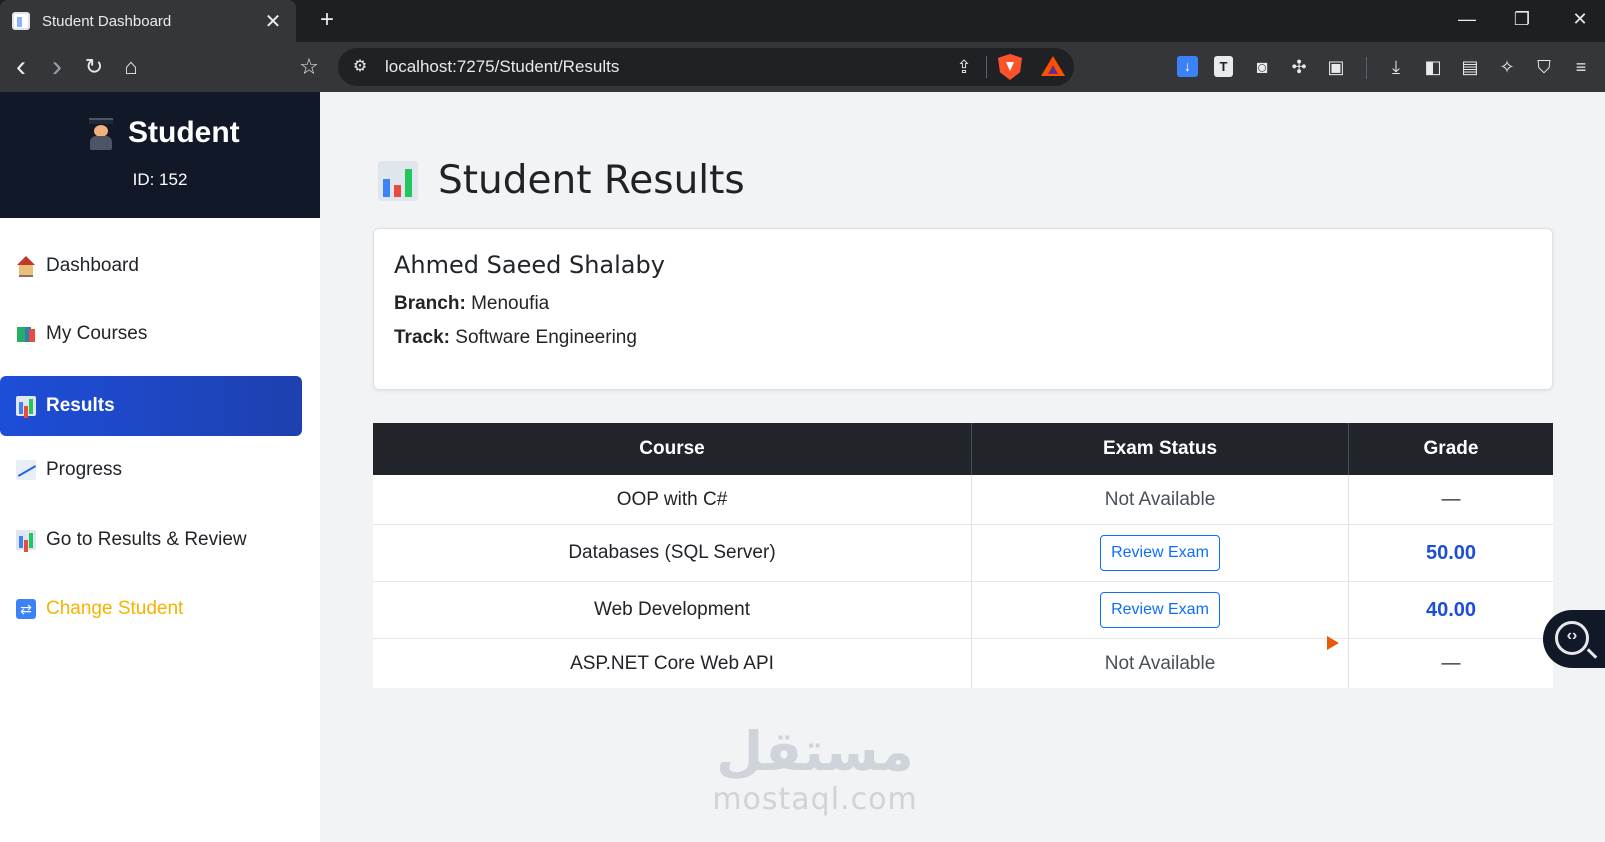  What do you see at coordinates (672, 553) in the screenshot?
I see `course-cell: Databases (SQL Server)` at bounding box center [672, 553].